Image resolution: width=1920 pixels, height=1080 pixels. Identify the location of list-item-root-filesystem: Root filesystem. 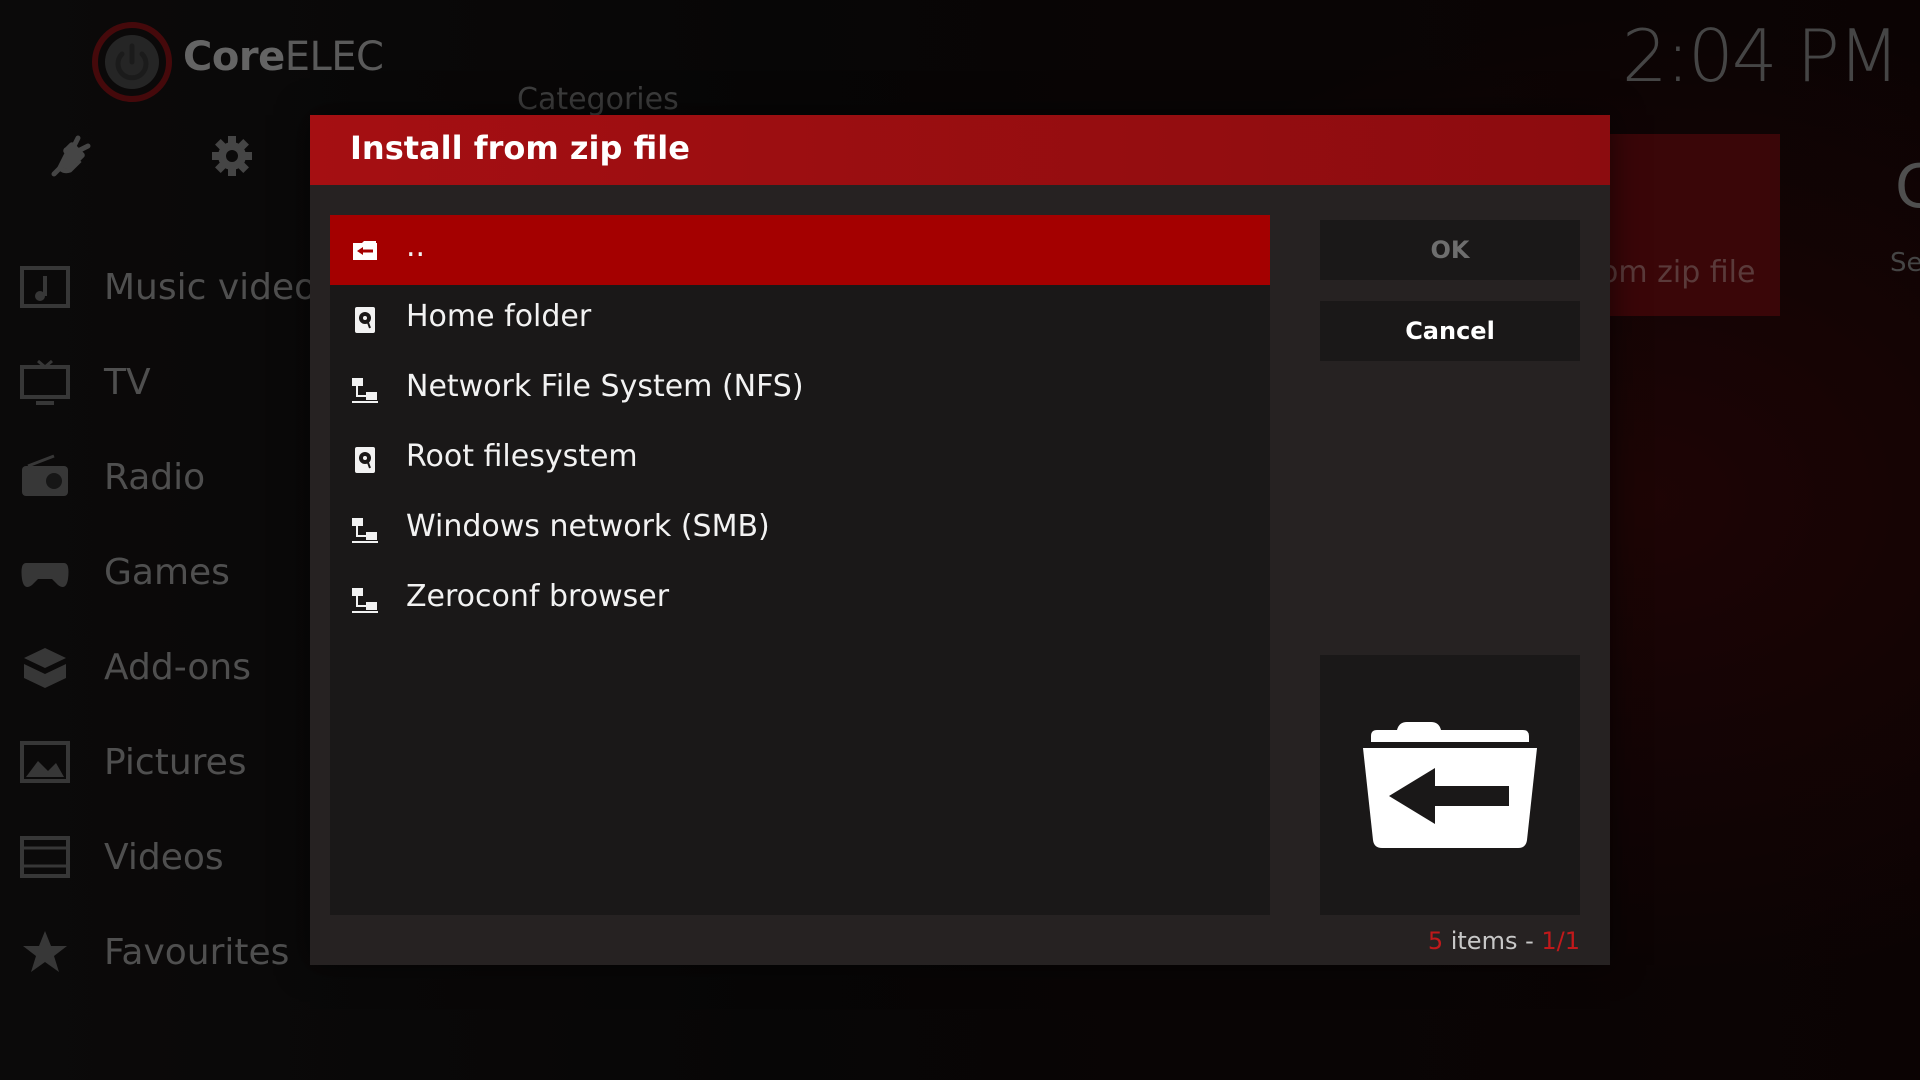
(800, 460).